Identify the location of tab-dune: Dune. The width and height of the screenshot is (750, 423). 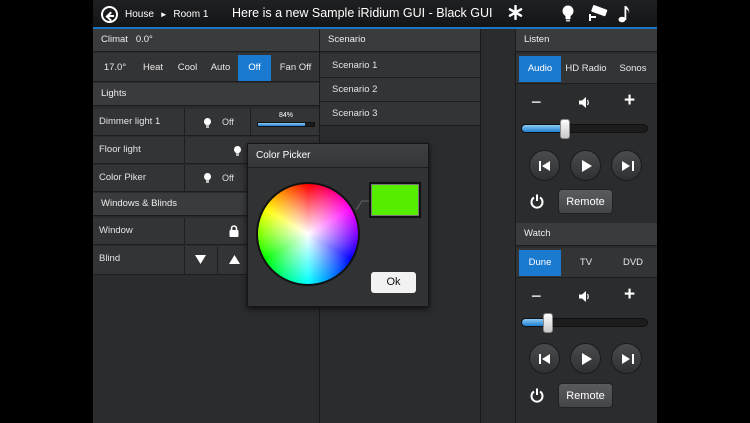
(540, 263).